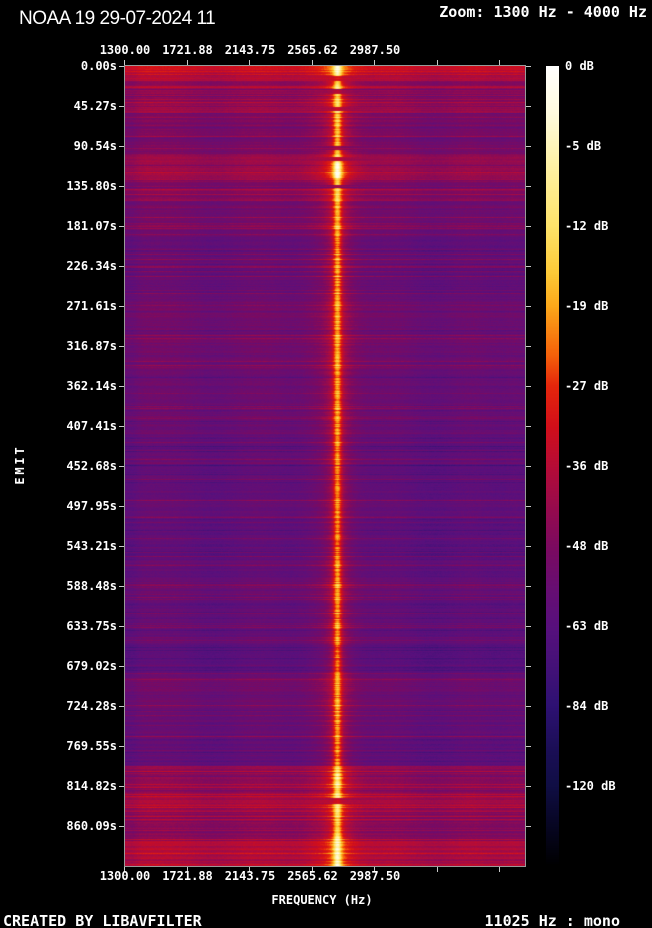 The width and height of the screenshot is (652, 928). What do you see at coordinates (91, 666) in the screenshot?
I see `time-tick-label: 679.02s` at bounding box center [91, 666].